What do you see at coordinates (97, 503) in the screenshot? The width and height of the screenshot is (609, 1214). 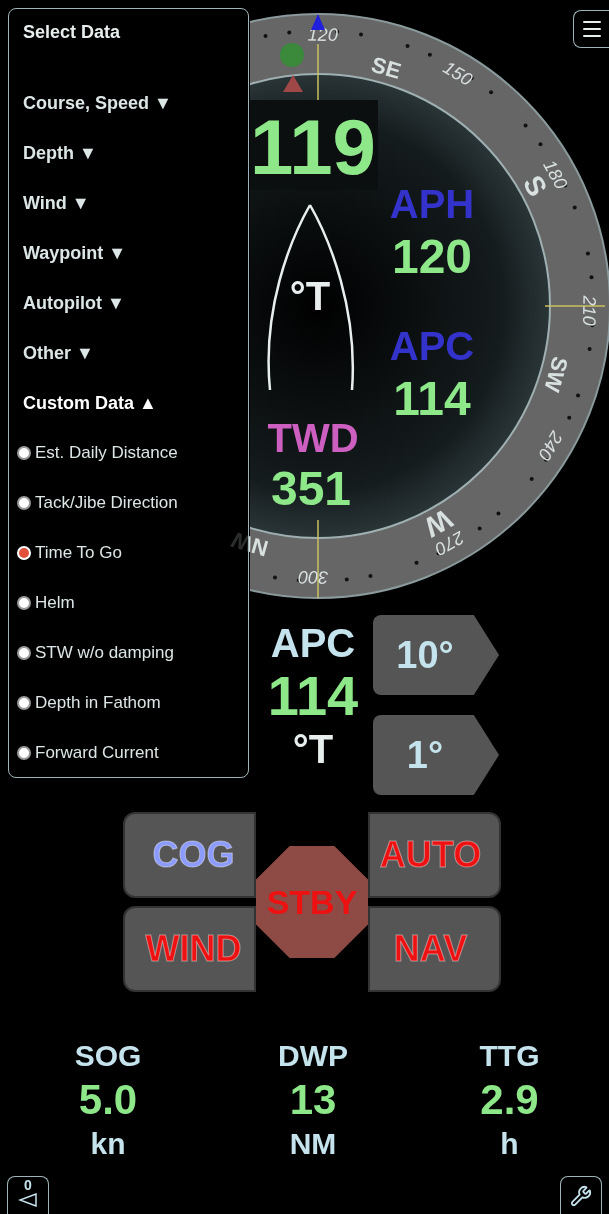 I see `data-option: Tack/Jibe Direction` at bounding box center [97, 503].